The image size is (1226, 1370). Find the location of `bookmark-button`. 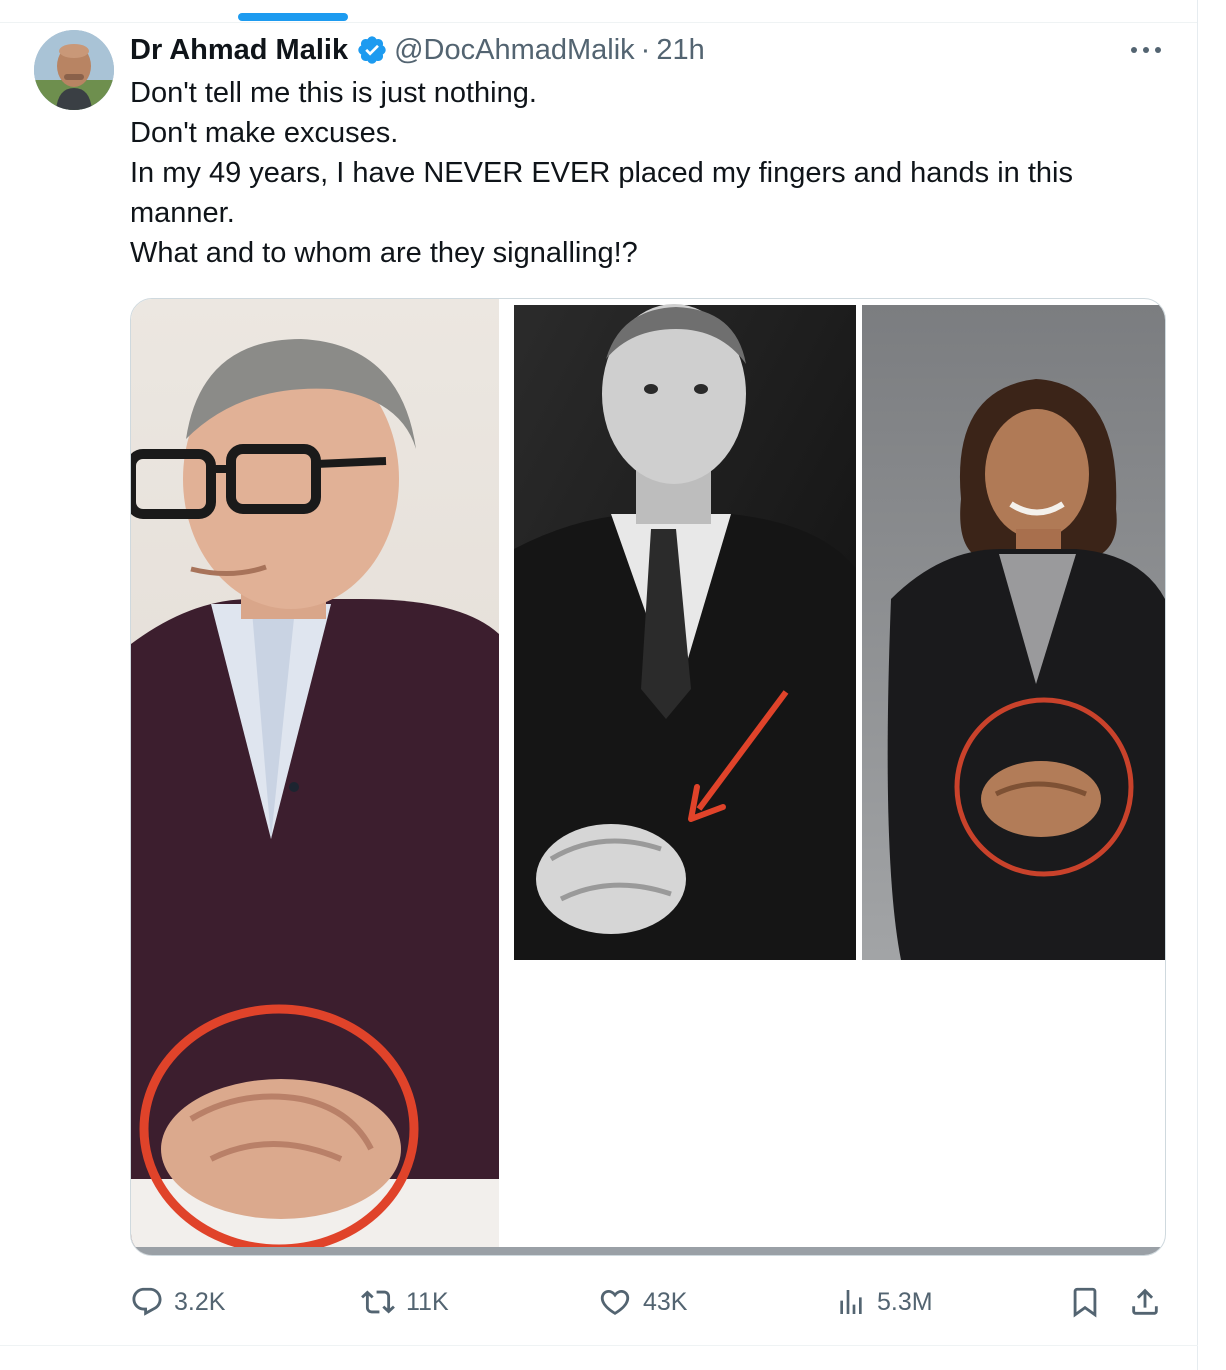

bookmark-button is located at coordinates (1090, 1302).